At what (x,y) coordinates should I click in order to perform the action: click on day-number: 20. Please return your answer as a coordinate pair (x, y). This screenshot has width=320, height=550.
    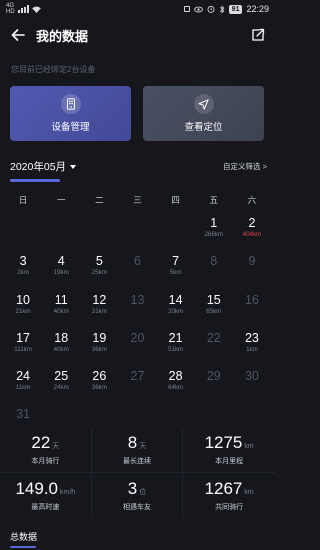
    Looking at the image, I should click on (137, 337).